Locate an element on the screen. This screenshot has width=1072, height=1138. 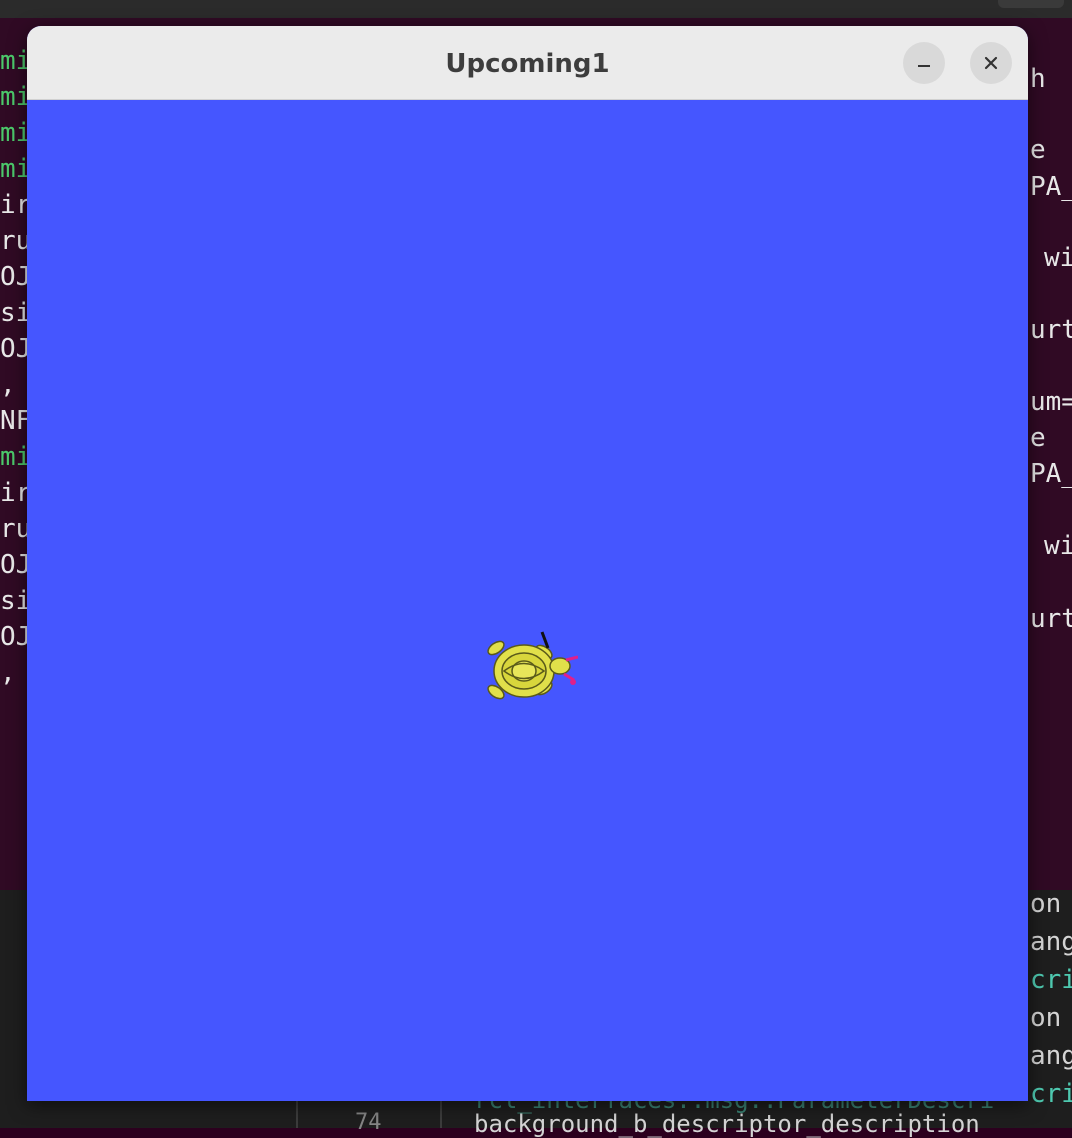
editor-code-line: background_b_descriptor_description is located at coordinates (727, 1124).